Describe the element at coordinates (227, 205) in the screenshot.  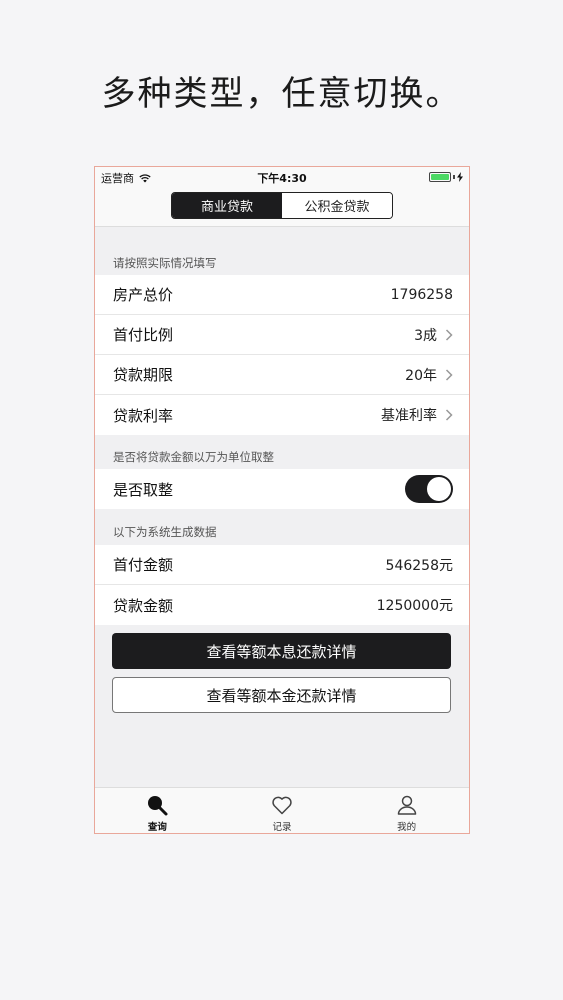
I see `segment-commercial-loan: 商业贷款` at that location.